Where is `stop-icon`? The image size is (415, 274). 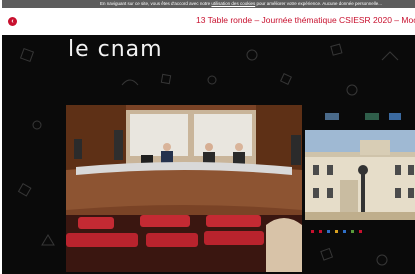 stop-icon is located at coordinates (320, 231).